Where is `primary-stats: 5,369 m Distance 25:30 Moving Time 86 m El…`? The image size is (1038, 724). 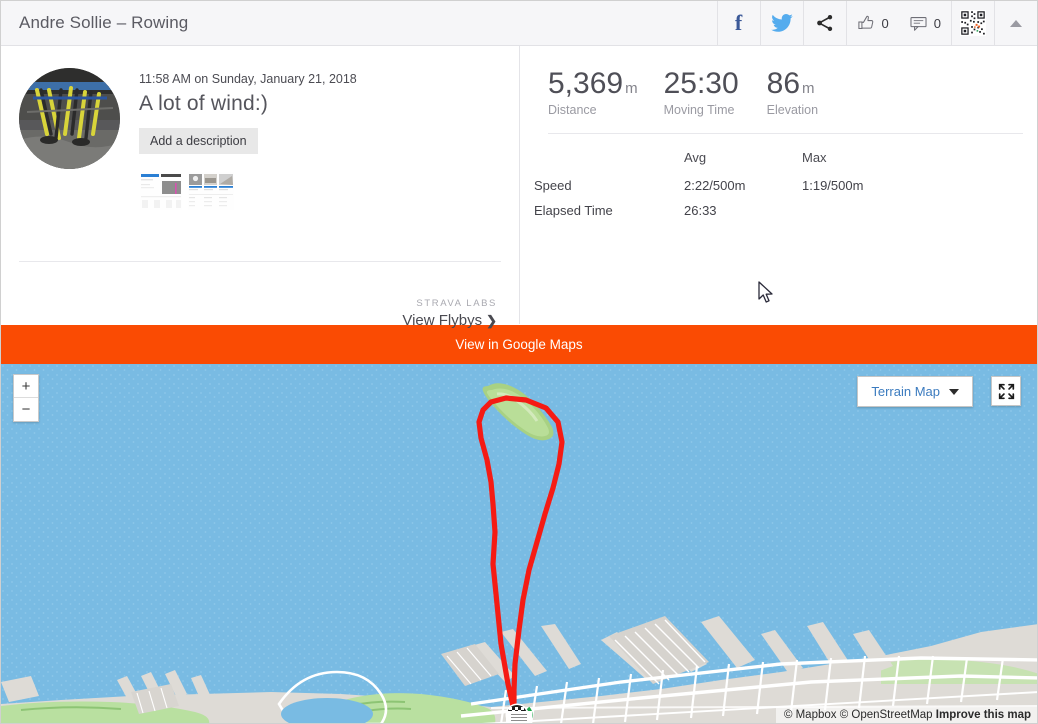 primary-stats: 5,369 m Distance 25:30 Moving Time 86 m El… is located at coordinates (785, 92).